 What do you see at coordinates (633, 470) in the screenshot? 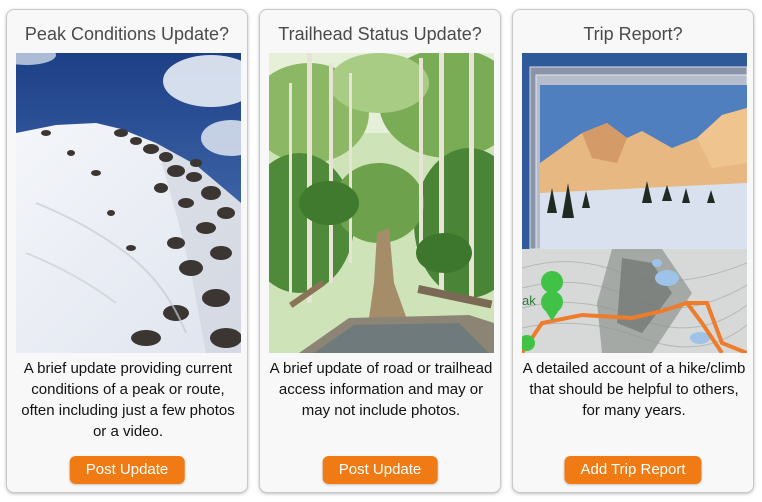
I see `add-trip-report-button: Add Trip Report` at bounding box center [633, 470].